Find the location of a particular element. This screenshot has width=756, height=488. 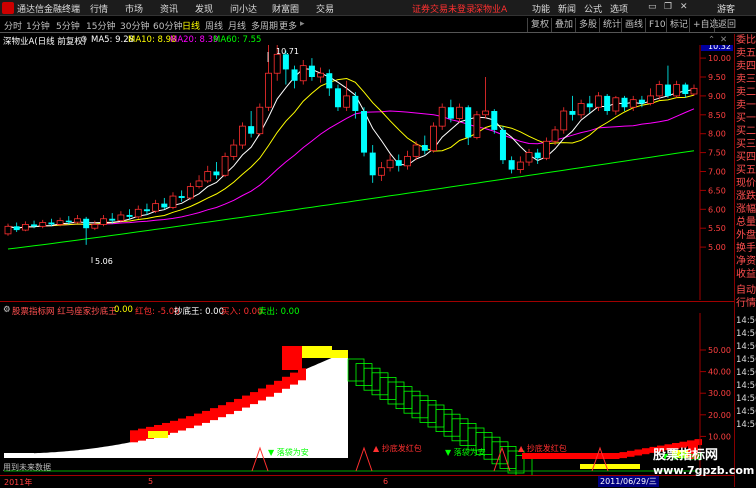

restore-icon: ❐ is located at coordinates (668, 7).